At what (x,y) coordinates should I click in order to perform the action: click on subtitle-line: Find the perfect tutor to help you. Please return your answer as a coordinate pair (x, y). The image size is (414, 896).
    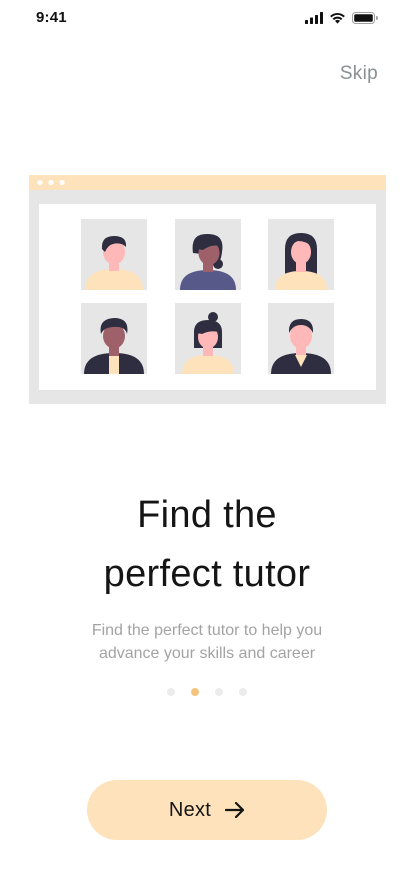
    Looking at the image, I should click on (207, 630).